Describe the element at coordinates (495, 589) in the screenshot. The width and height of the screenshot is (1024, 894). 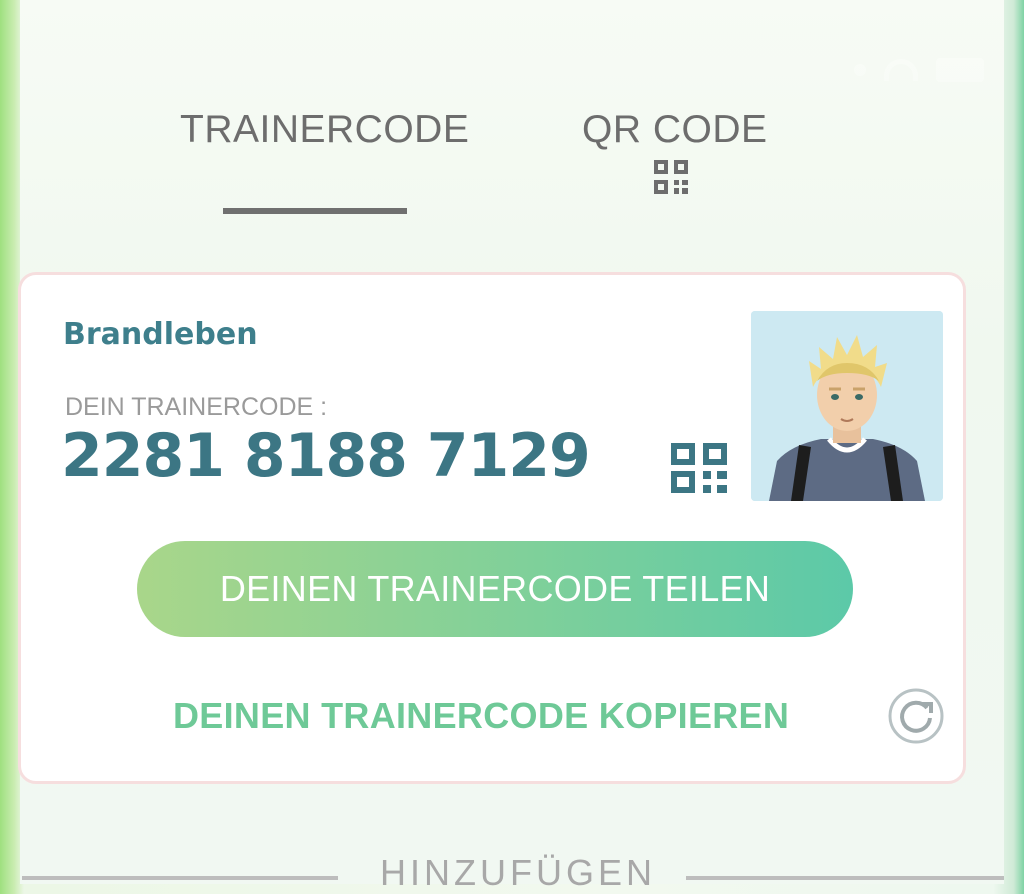
I see `share-trainer-code-button: DEINEN TRAINERCODE TEILEN` at that location.